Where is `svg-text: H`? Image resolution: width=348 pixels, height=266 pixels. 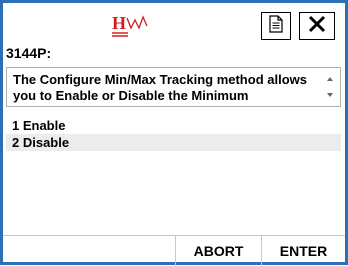
svg-text: H is located at coordinates (119, 23).